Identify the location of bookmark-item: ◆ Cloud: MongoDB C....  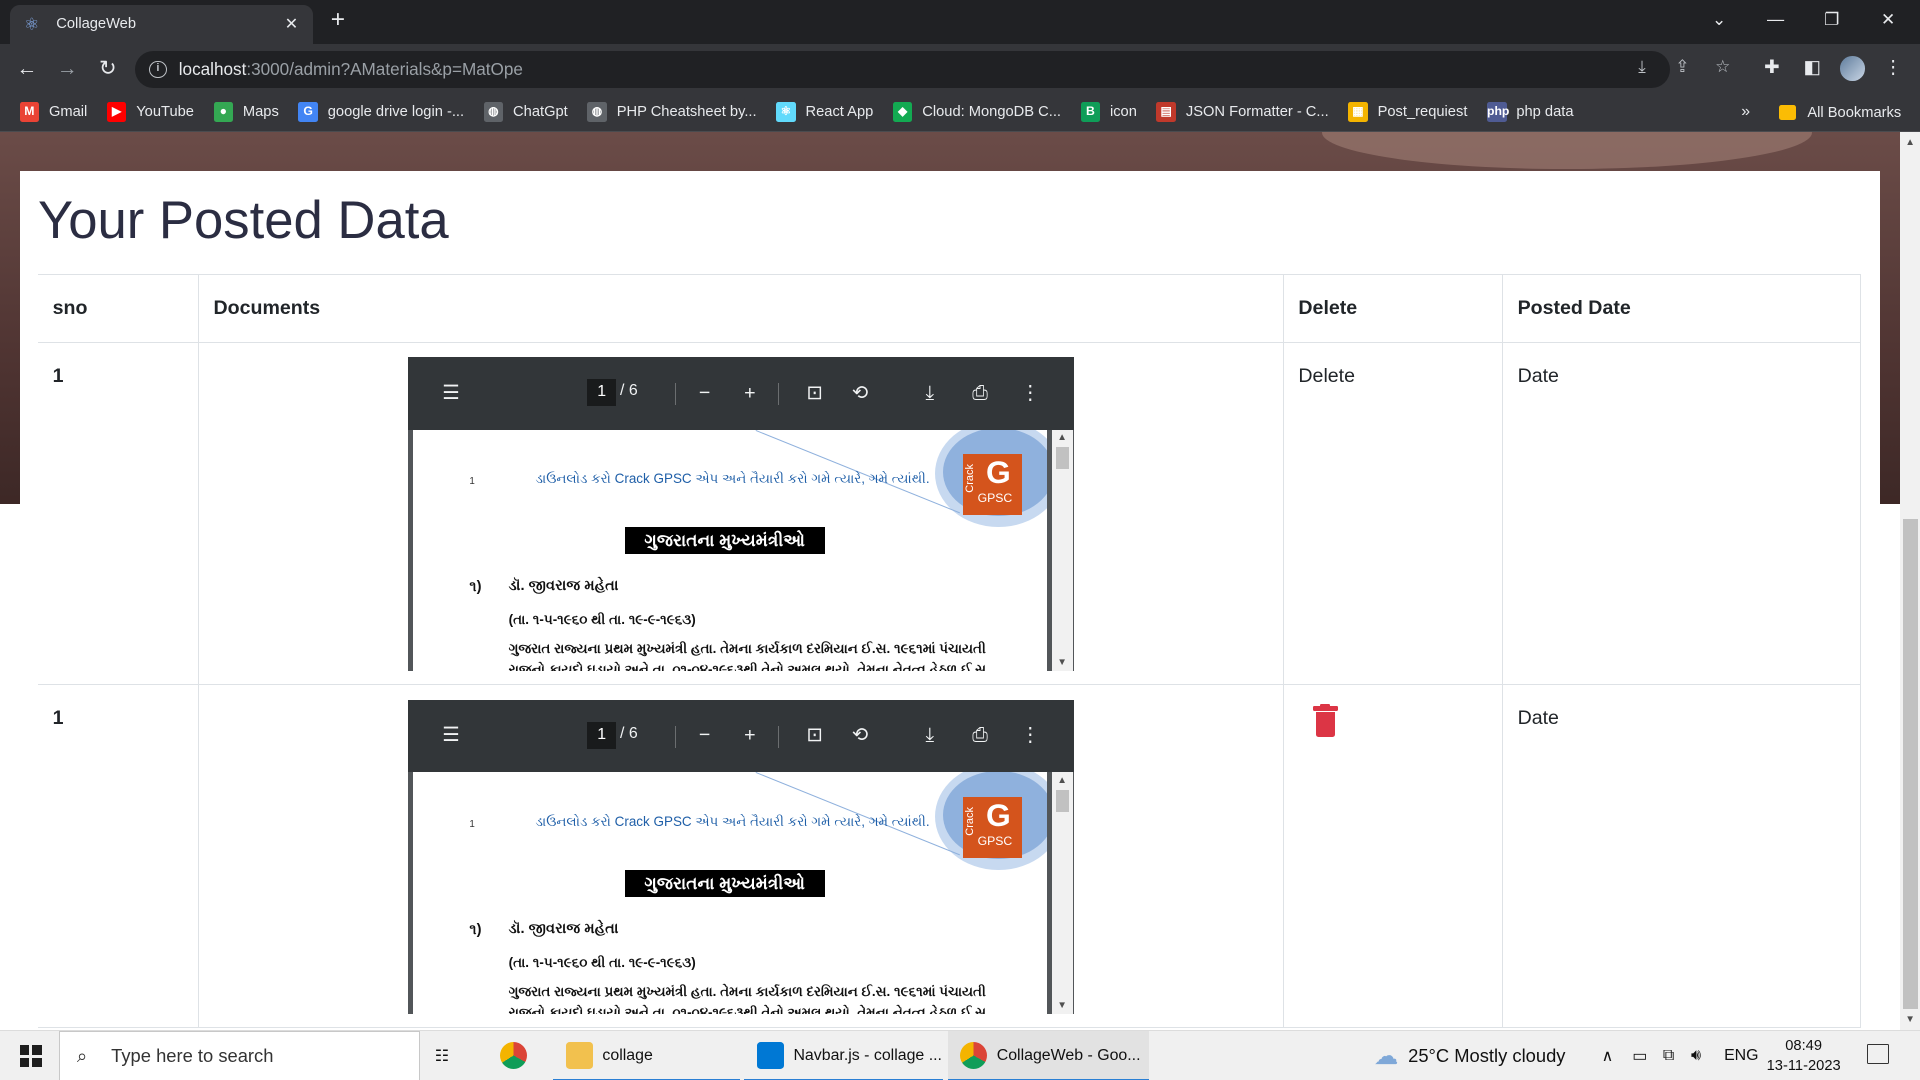
(976, 112).